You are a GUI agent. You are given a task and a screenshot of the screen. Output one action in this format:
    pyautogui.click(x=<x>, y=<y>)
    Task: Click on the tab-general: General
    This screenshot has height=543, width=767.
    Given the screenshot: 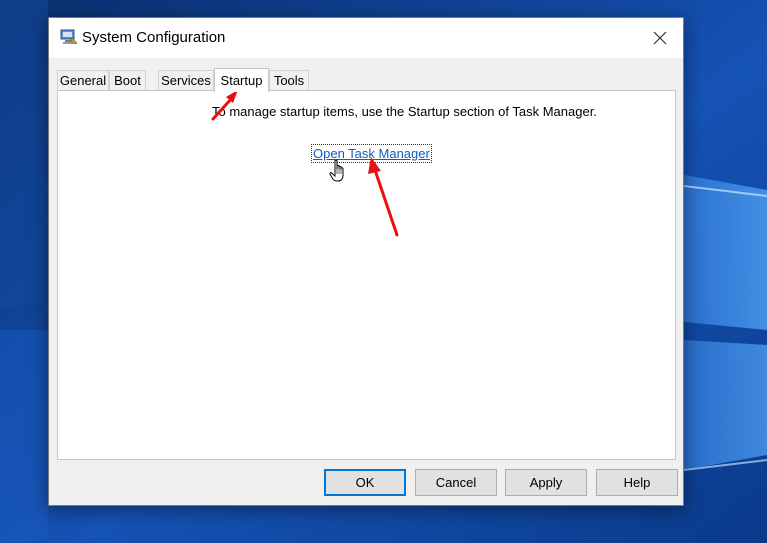 What is the action you would take?
    pyautogui.click(x=83, y=80)
    